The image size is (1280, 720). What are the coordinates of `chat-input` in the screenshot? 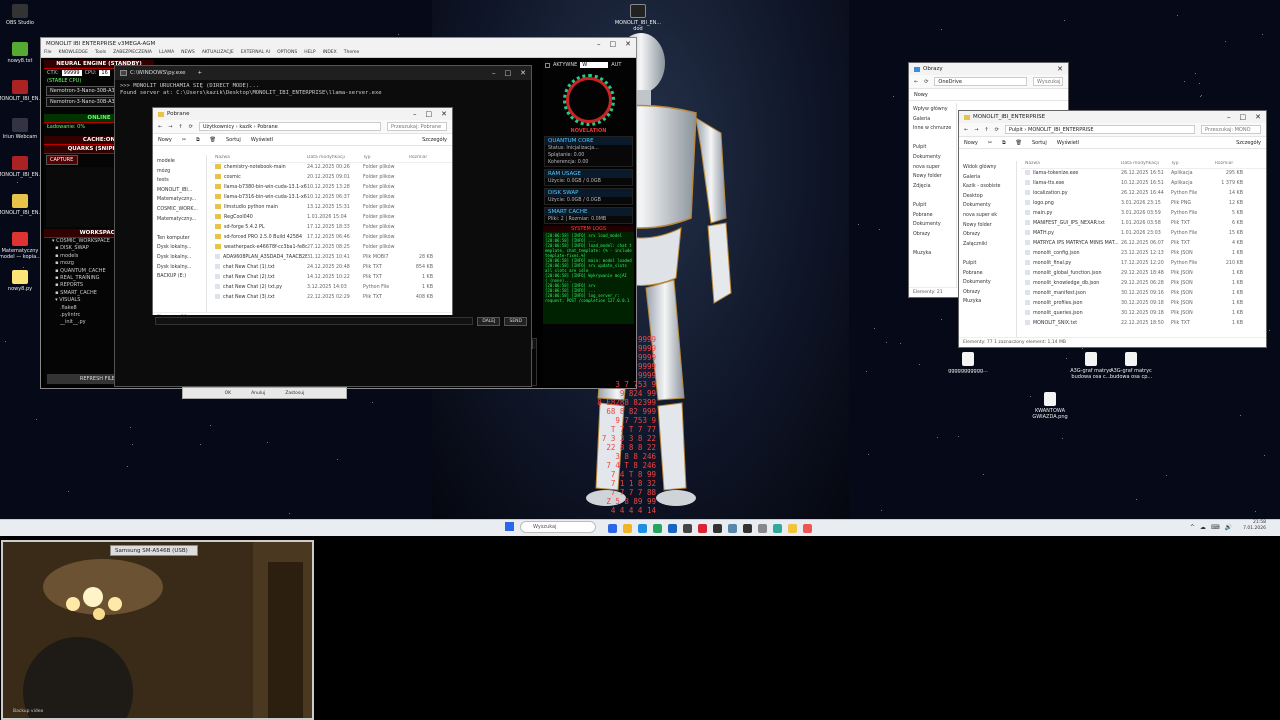 It's located at (314, 321).